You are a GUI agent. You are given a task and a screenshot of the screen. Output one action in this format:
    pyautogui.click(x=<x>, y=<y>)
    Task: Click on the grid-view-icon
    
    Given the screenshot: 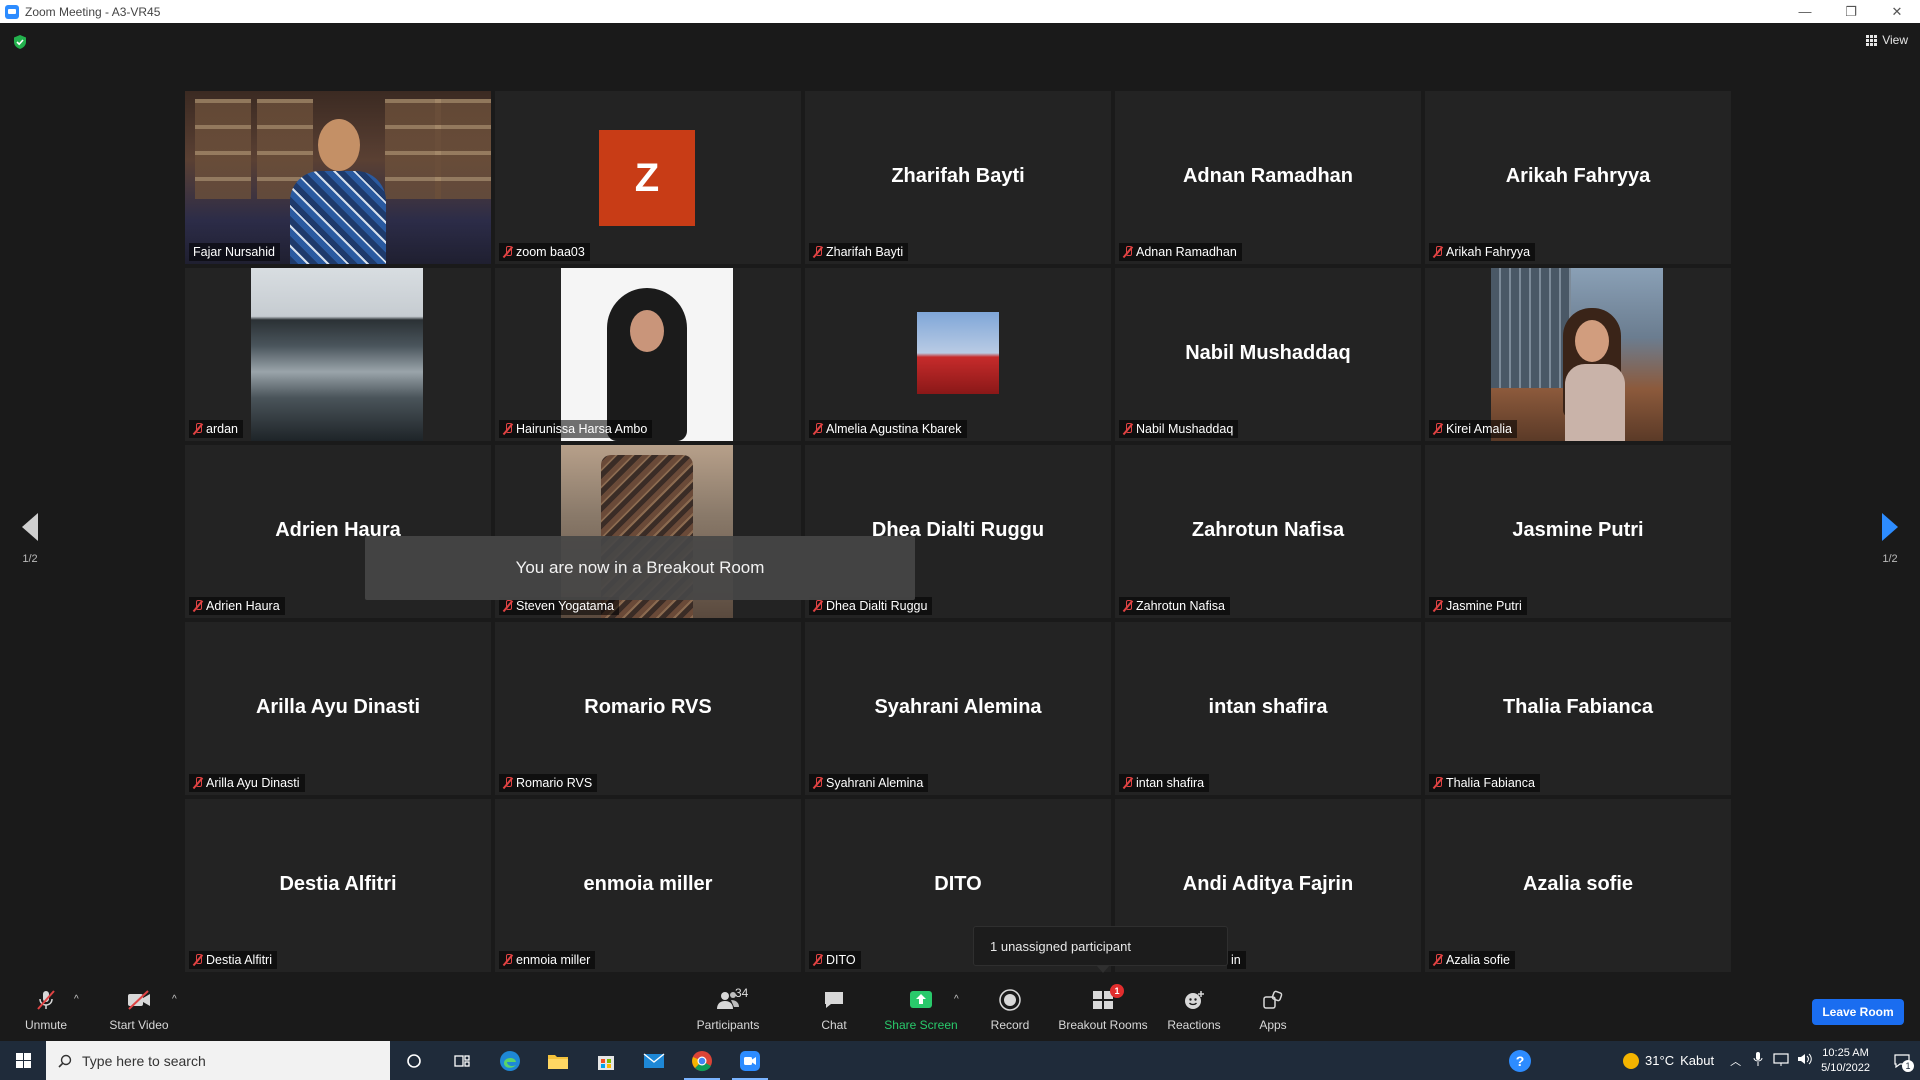 What is the action you would take?
    pyautogui.click(x=1872, y=40)
    